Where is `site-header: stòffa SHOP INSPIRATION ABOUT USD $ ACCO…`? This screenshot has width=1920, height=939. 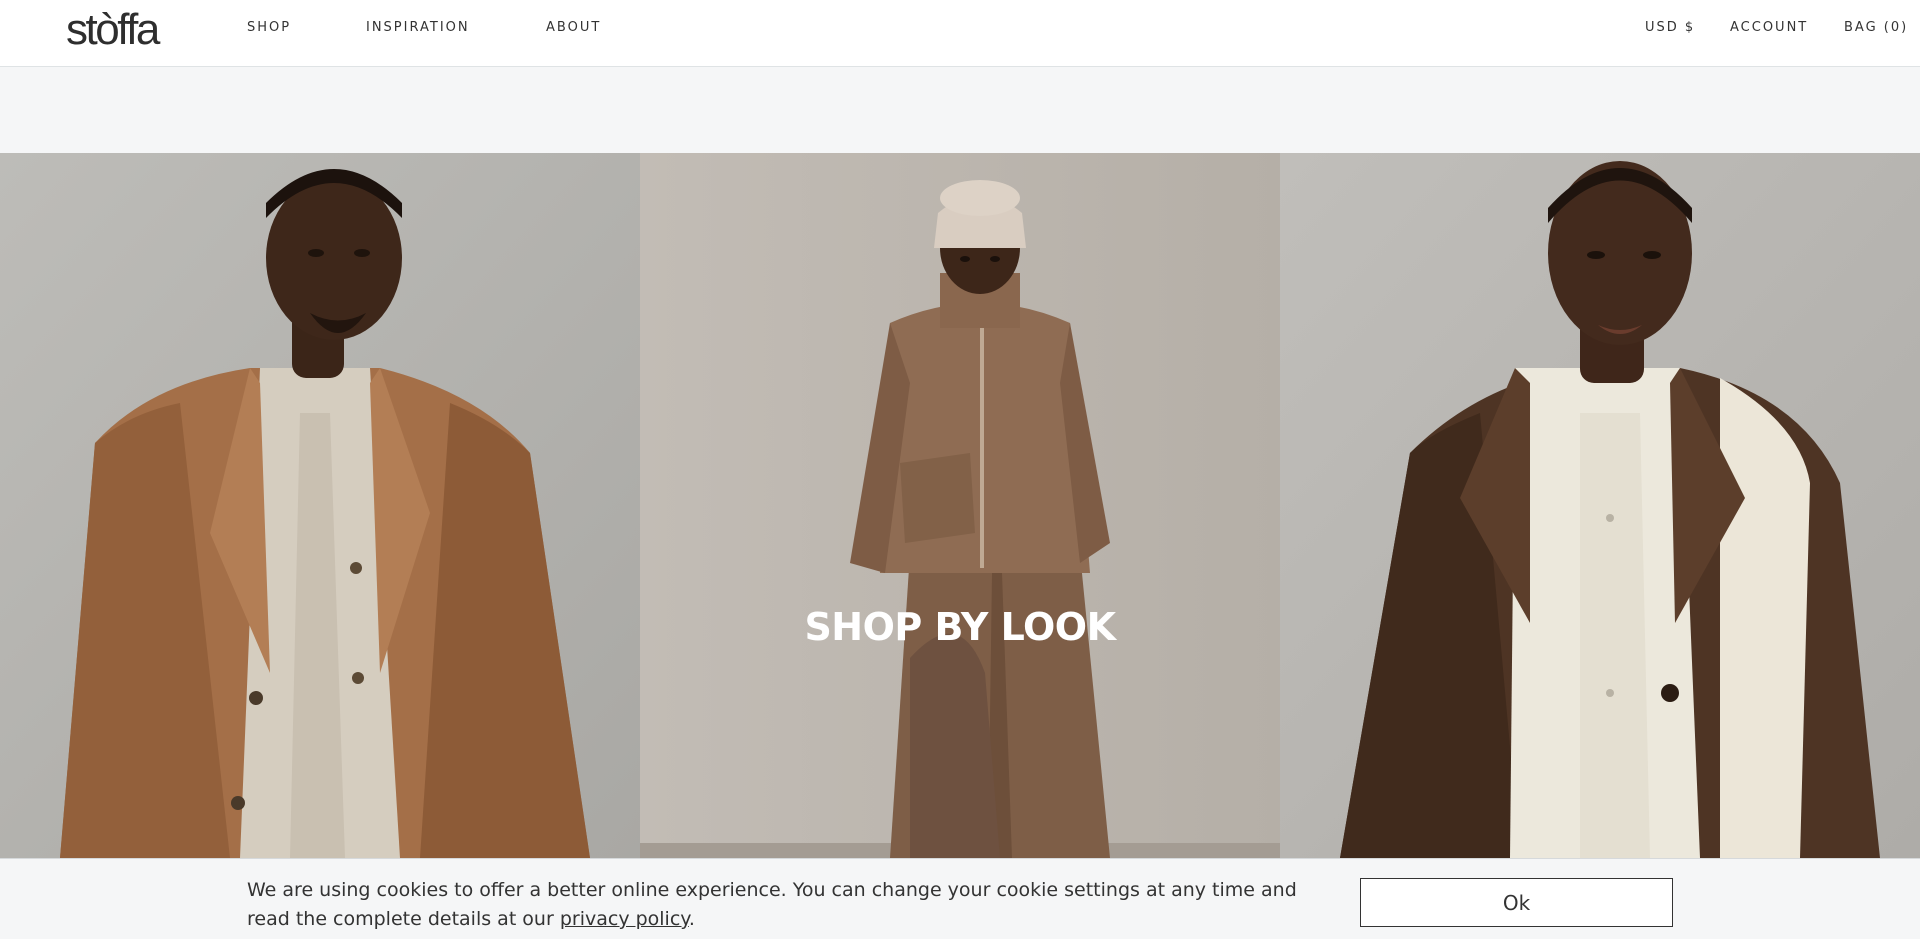
site-header: stòffa SHOP INSPIRATION ABOUT USD $ ACCO… is located at coordinates (960, 33).